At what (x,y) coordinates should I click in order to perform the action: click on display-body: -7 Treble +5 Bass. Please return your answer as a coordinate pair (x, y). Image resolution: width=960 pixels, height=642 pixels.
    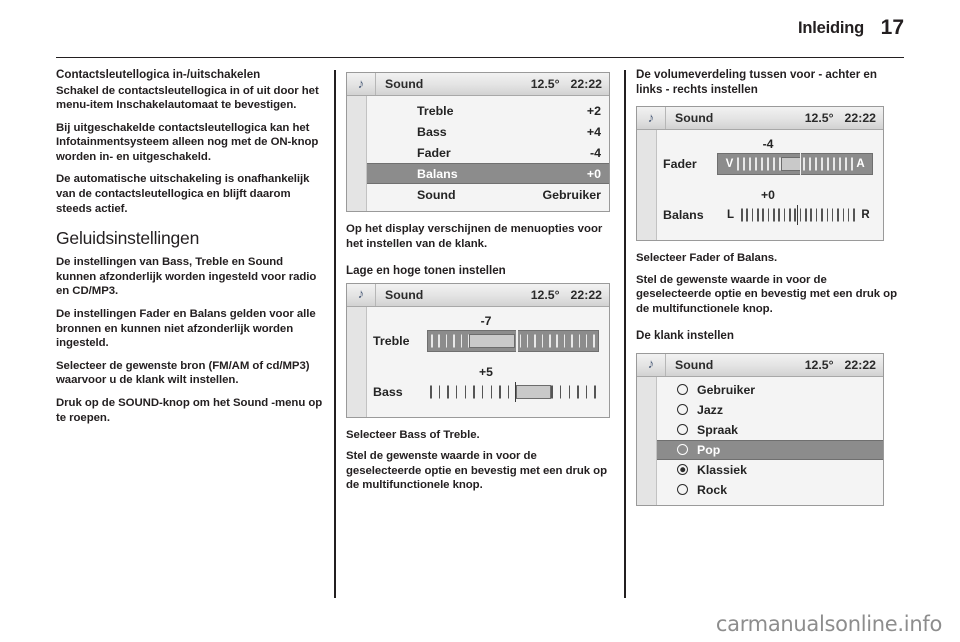
    Looking at the image, I should click on (478, 361).